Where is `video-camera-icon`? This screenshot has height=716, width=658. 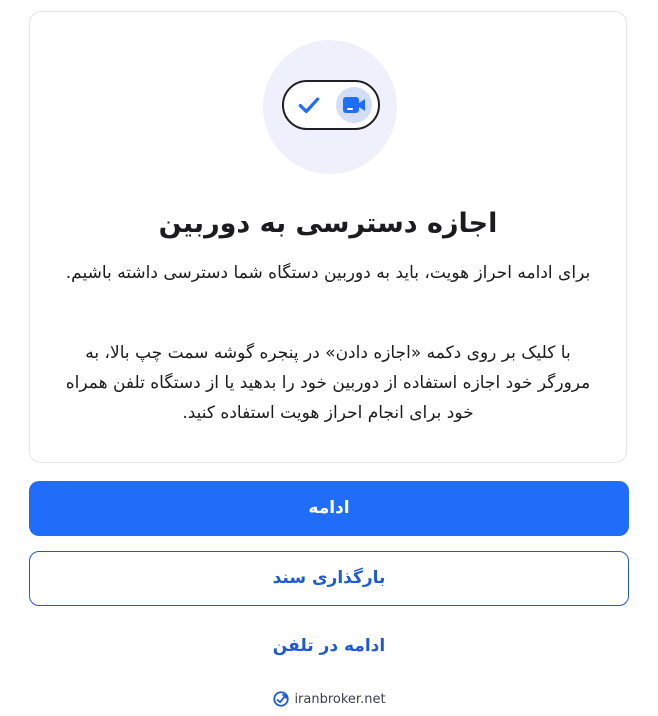 video-camera-icon is located at coordinates (354, 105).